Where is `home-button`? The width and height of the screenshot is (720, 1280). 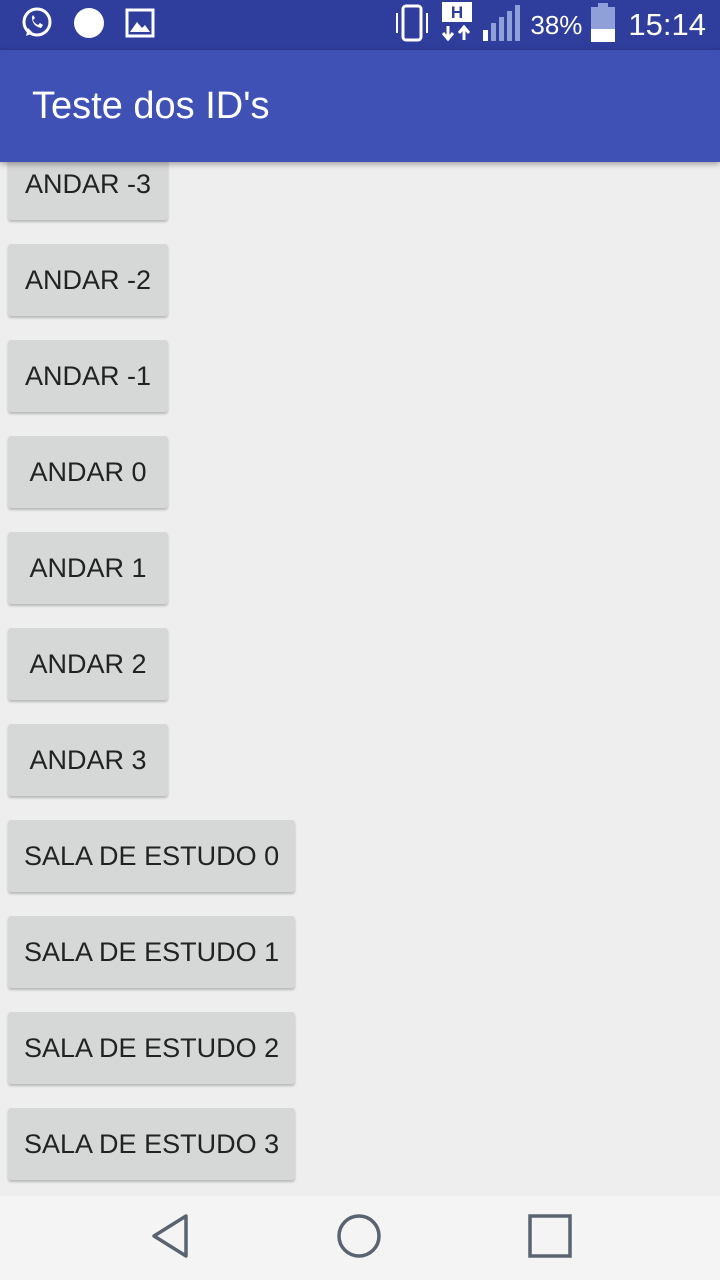
home-button is located at coordinates (359, 1238).